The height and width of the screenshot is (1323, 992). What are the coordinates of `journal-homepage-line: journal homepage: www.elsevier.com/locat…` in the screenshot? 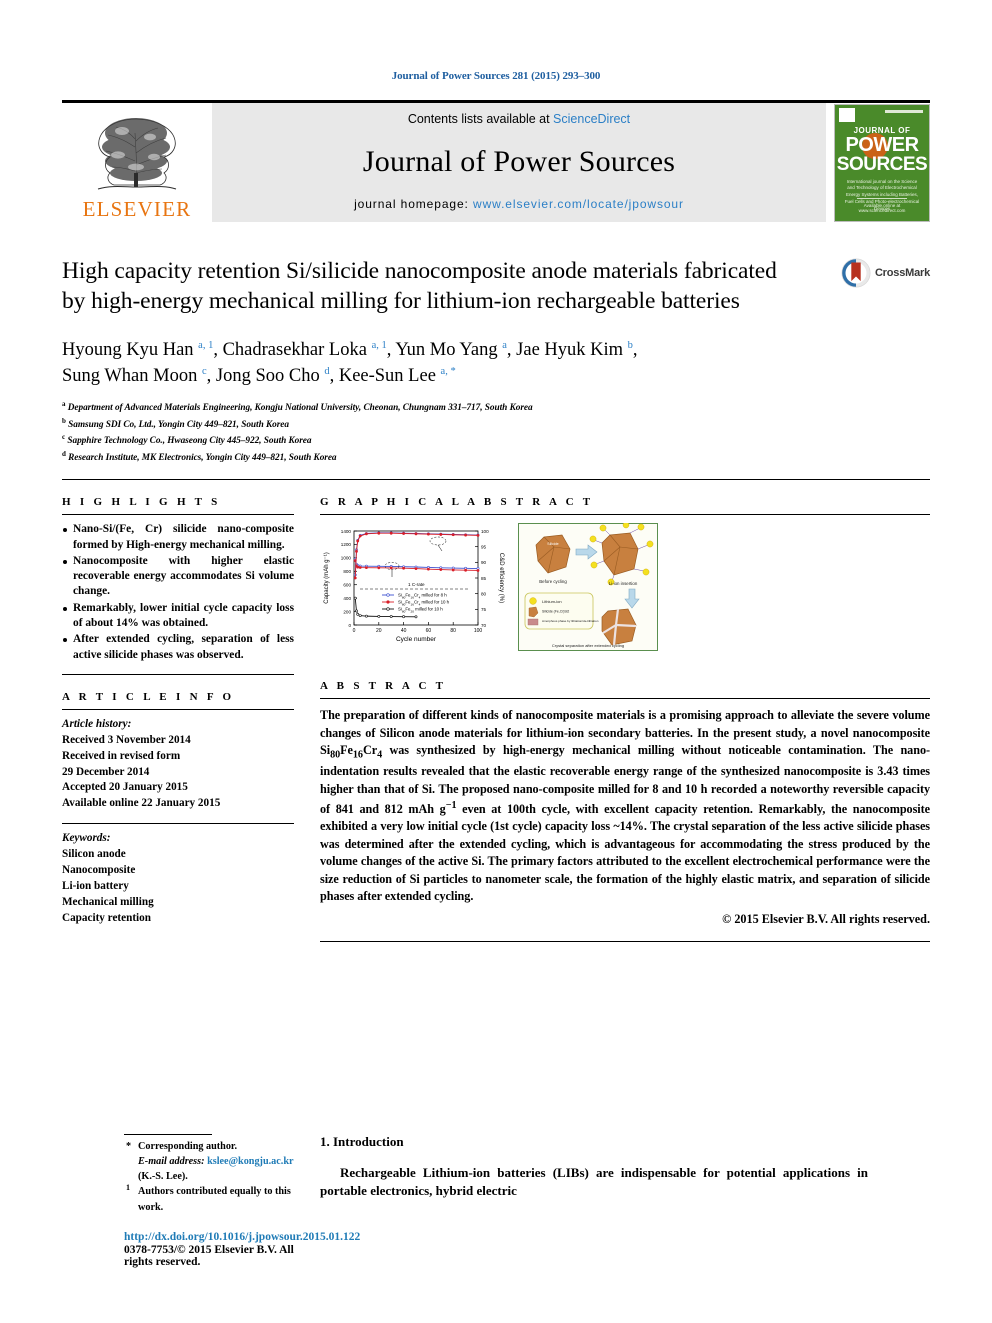 It's located at (519, 204).